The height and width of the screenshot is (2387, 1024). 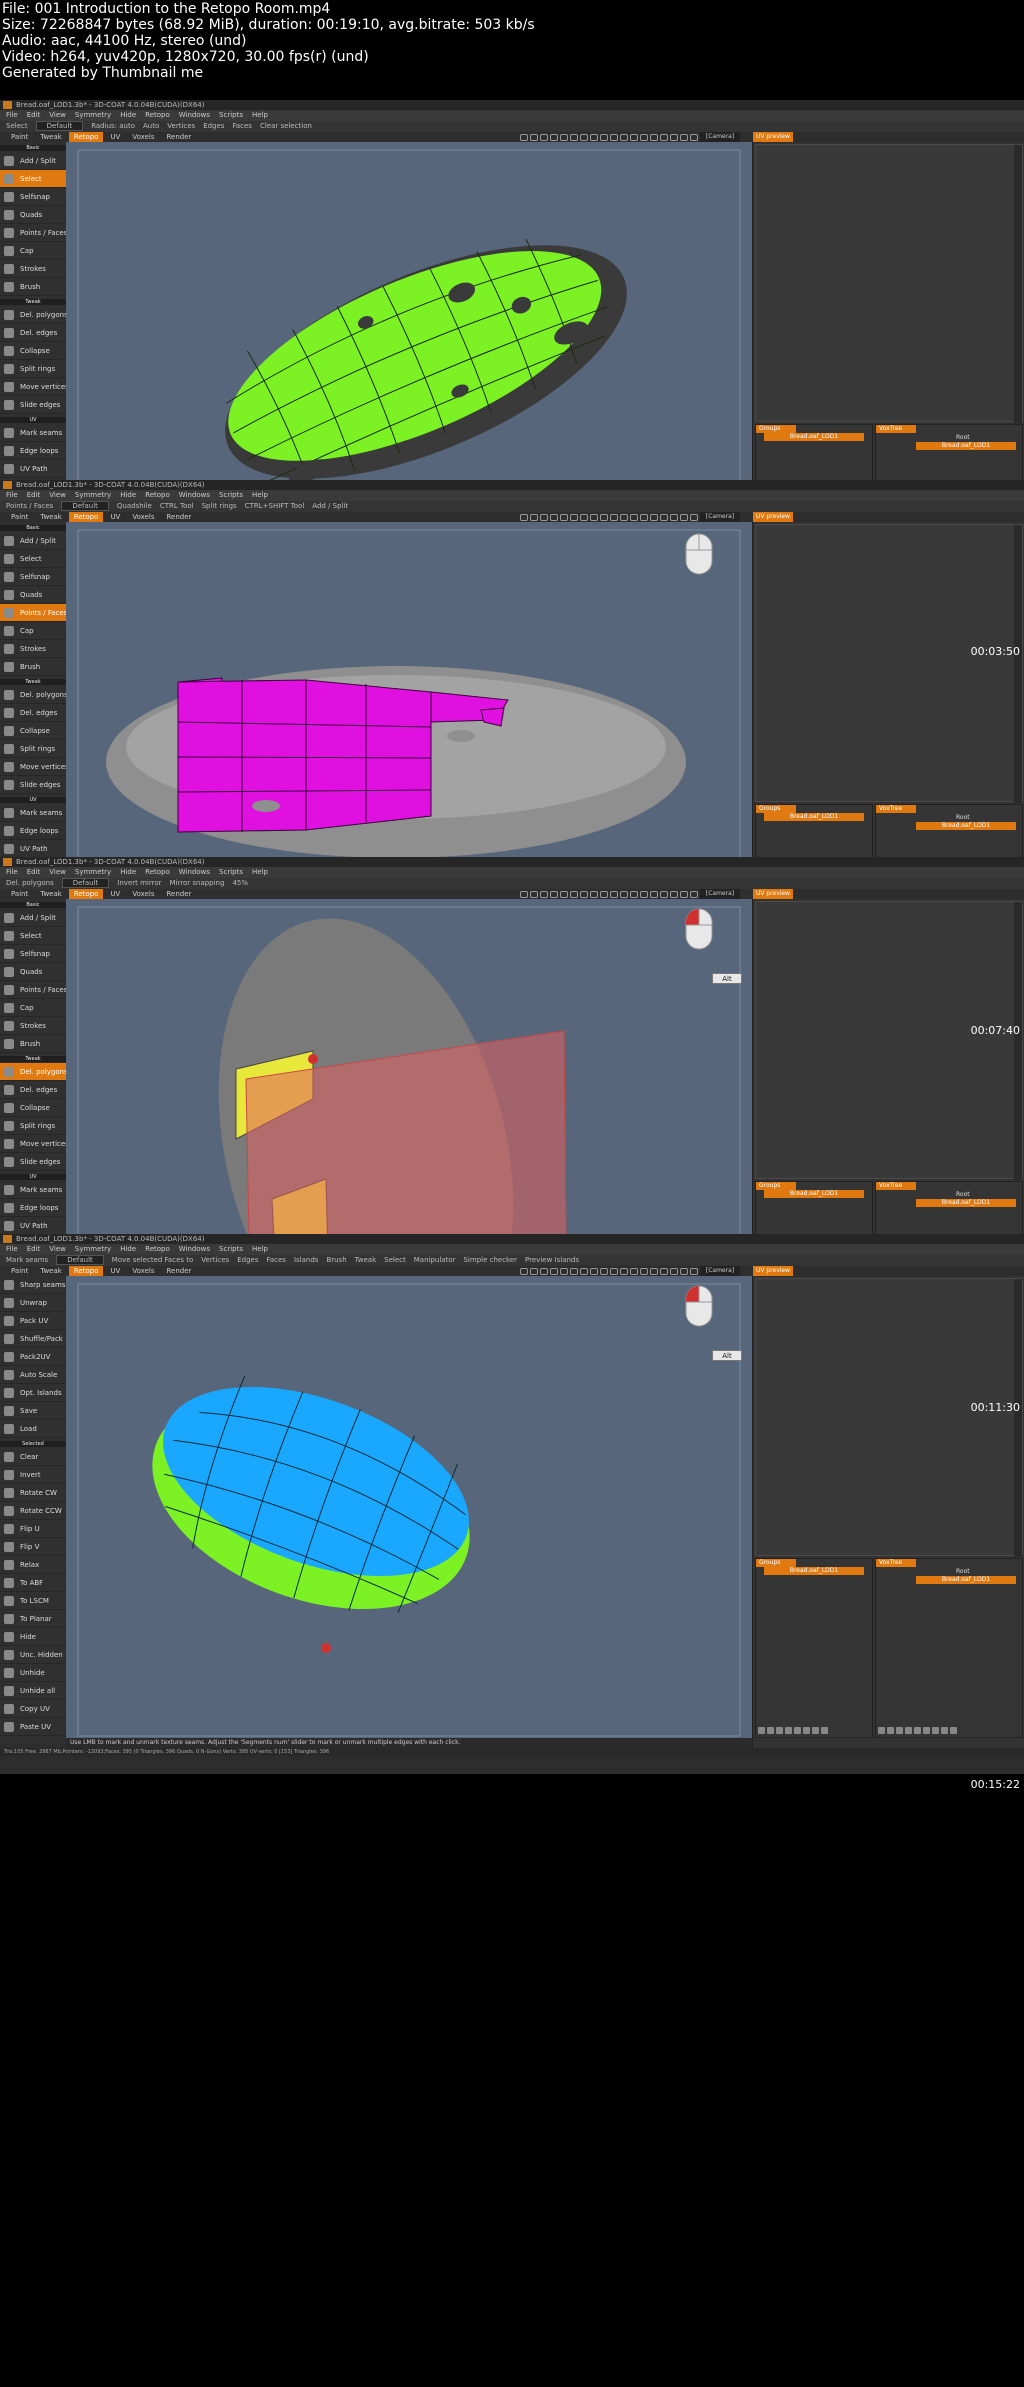 What do you see at coordinates (33, 1026) in the screenshot?
I see `tool-strokes: Strokes` at bounding box center [33, 1026].